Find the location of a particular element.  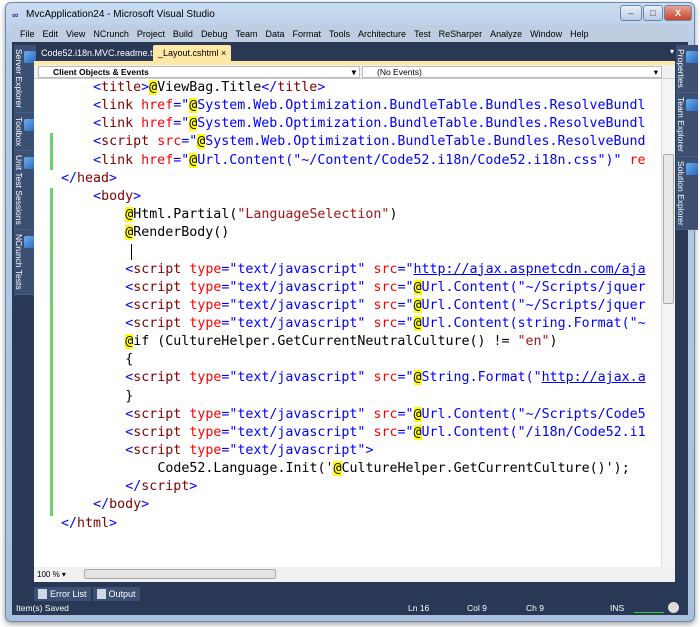

code-token: CultureHelper.GetCurrentCulture()'); is located at coordinates (485, 469).